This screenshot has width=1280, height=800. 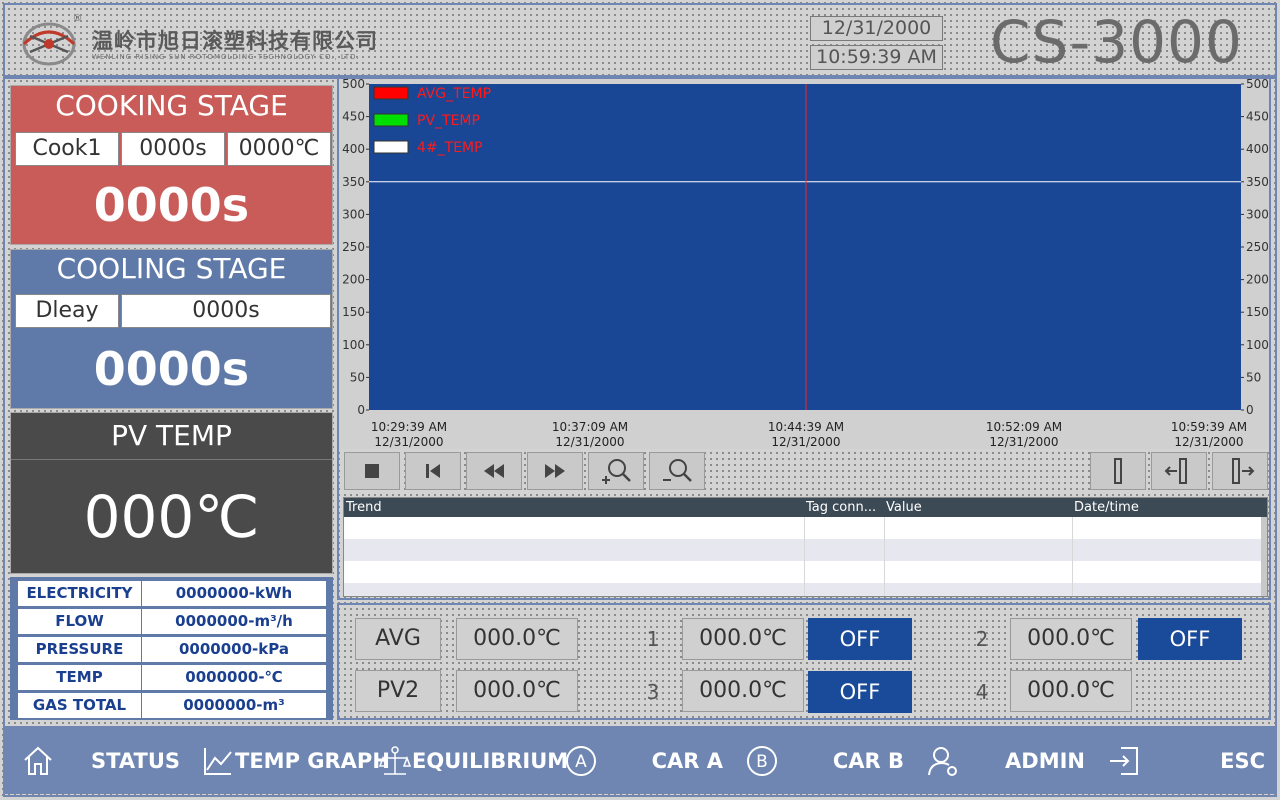 What do you see at coordinates (641, 761) in the screenshot?
I see `nav-car-a-button: A CAR A` at bounding box center [641, 761].